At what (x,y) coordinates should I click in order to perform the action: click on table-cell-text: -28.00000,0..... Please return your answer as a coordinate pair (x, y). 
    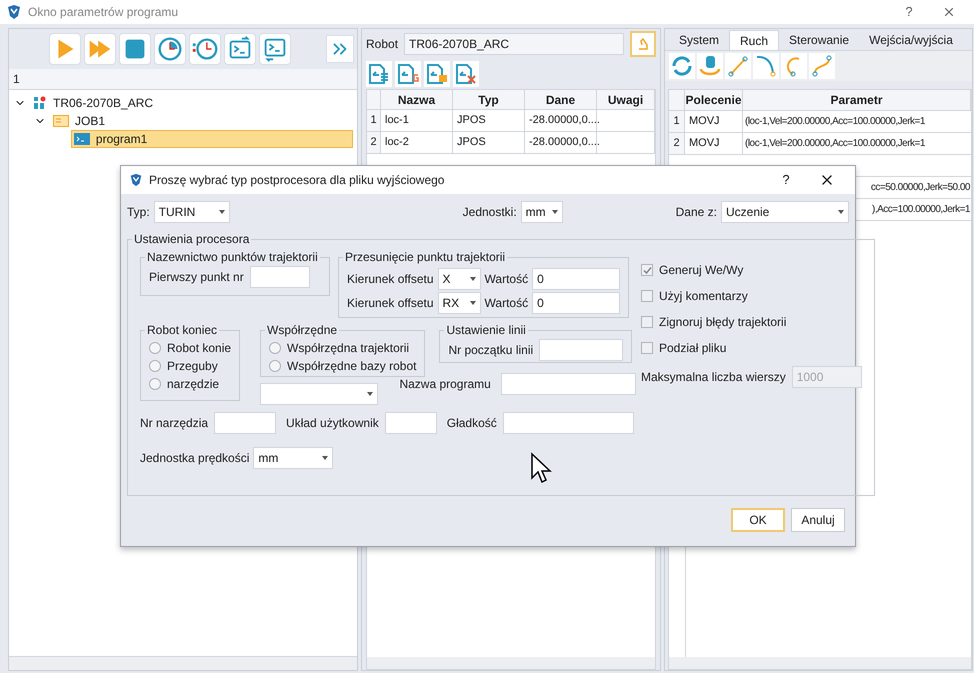
    Looking at the image, I should click on (564, 142).